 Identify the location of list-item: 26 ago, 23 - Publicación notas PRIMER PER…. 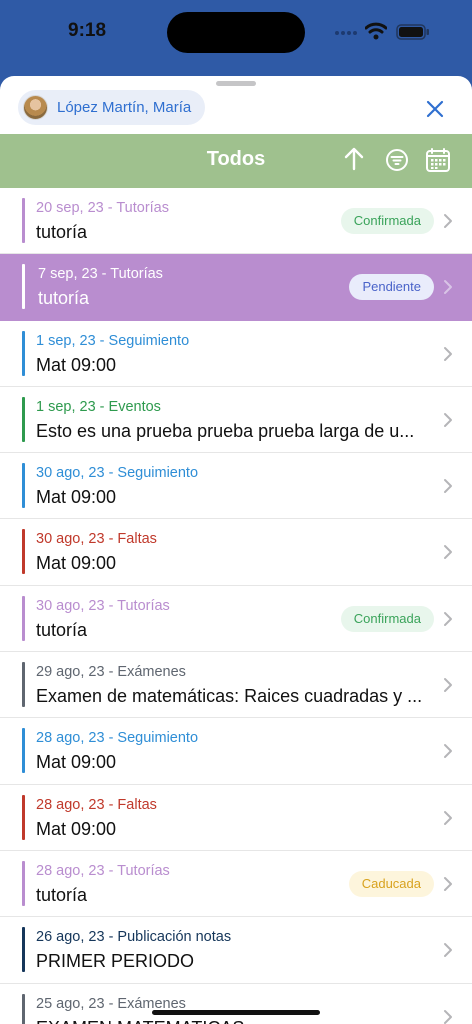
(236, 950).